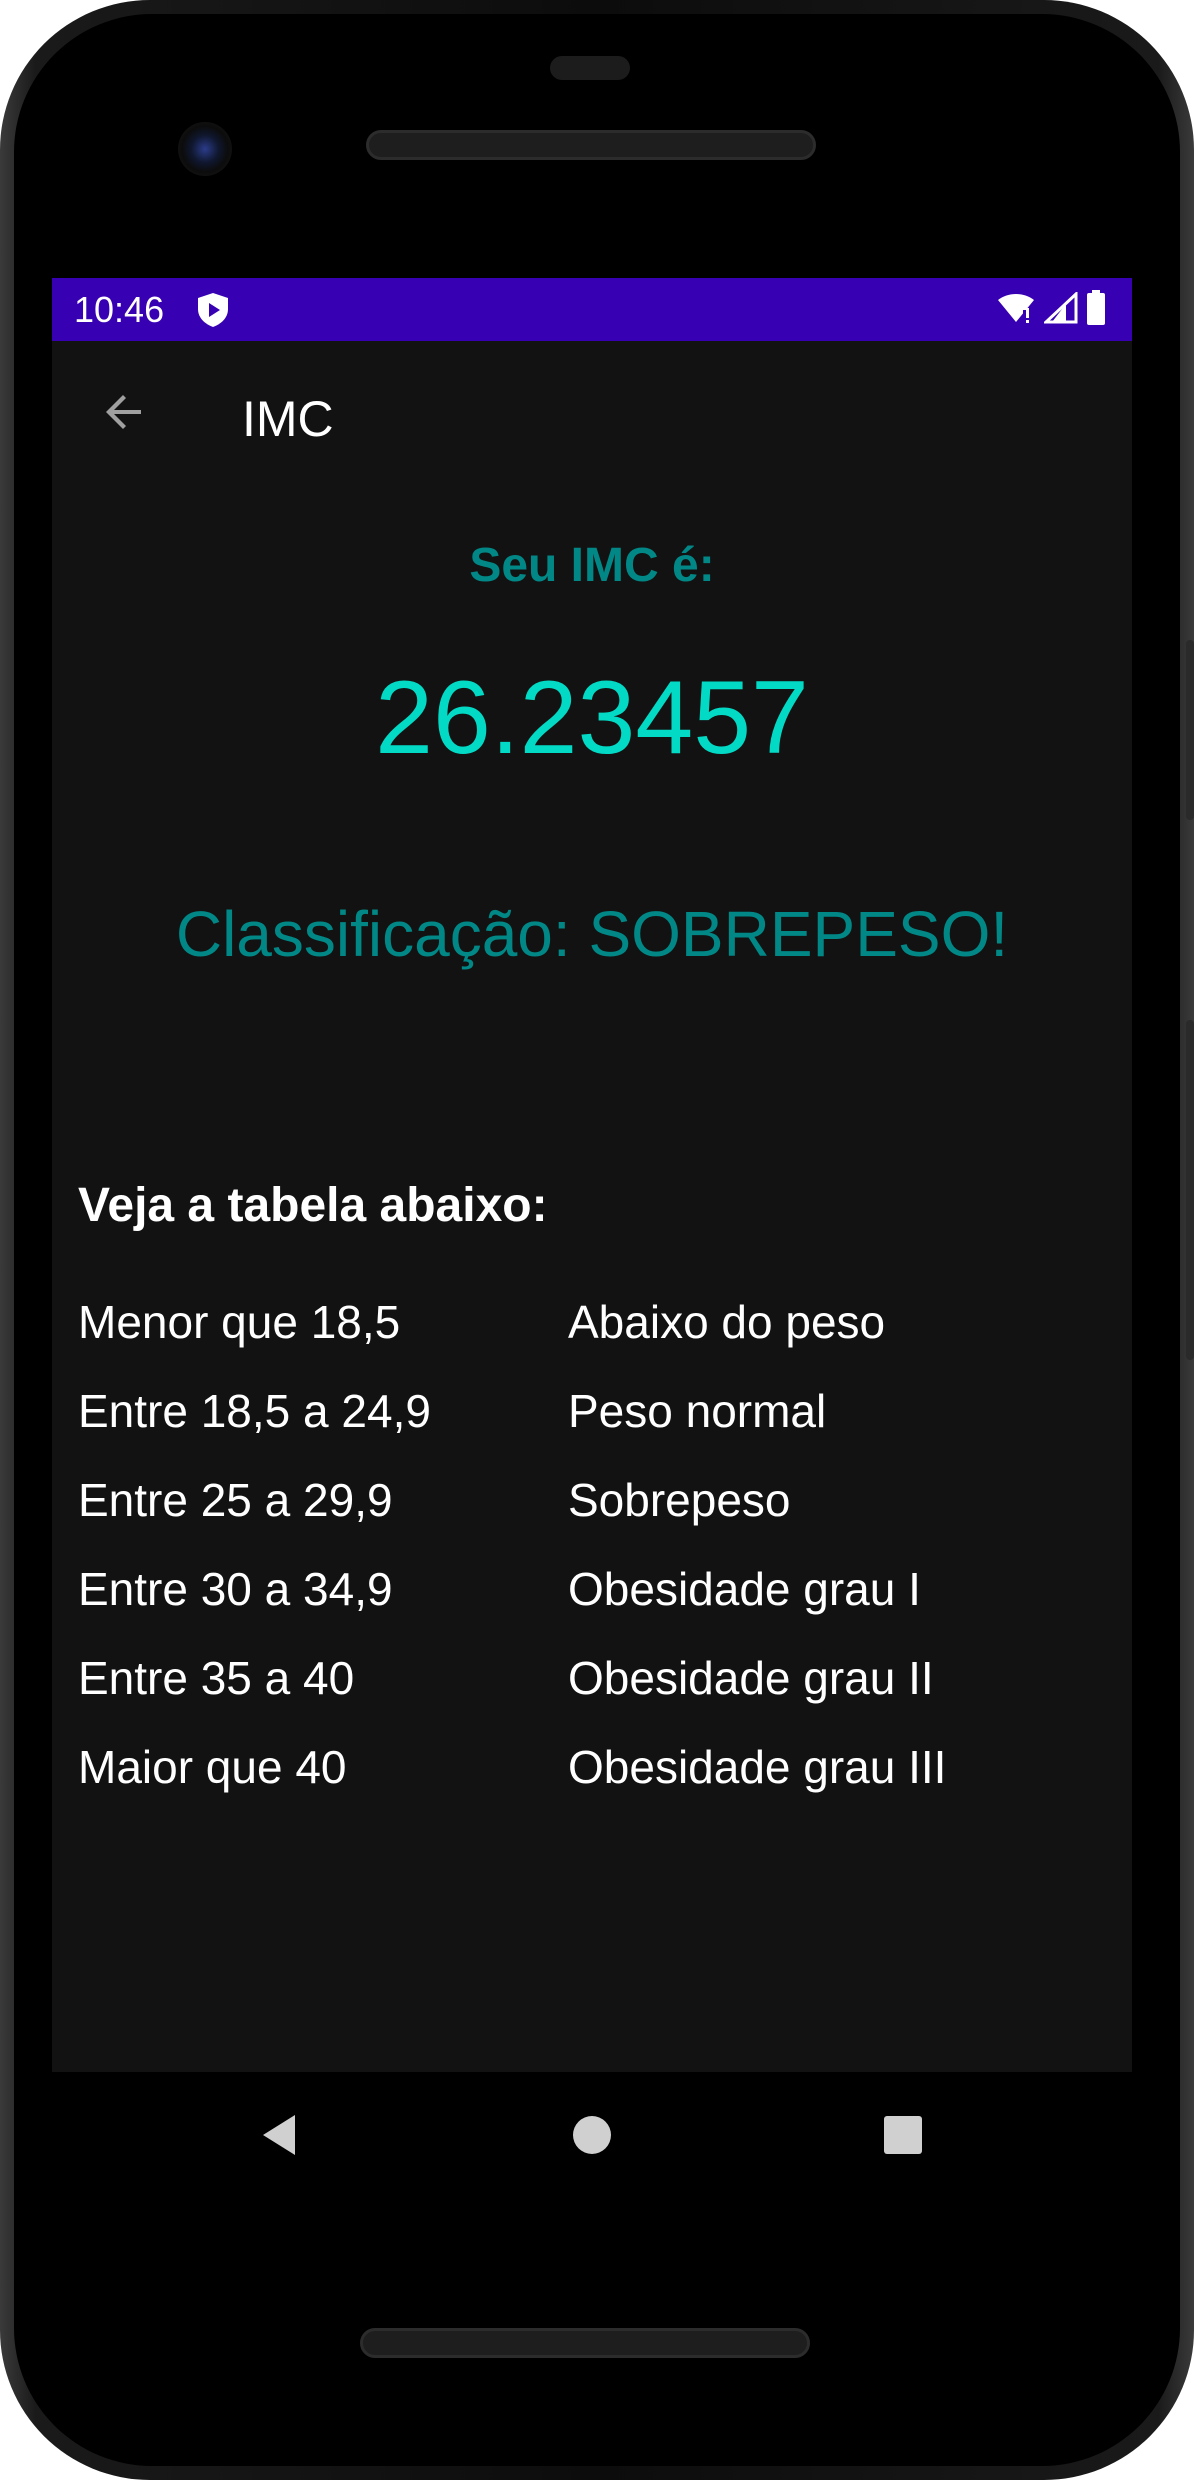  Describe the element at coordinates (313, 1205) in the screenshot. I see `table-title: Veja a tabela abaixo:` at that location.